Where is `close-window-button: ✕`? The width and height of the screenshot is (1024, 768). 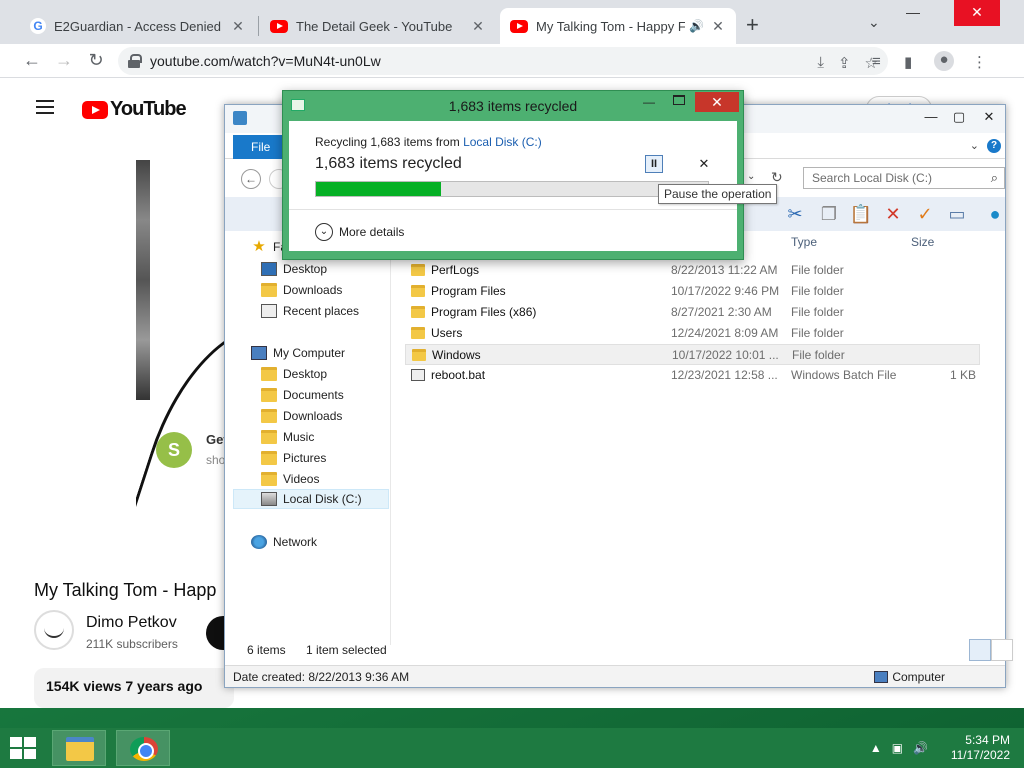
close-window-button: ✕ is located at coordinates (977, 13).